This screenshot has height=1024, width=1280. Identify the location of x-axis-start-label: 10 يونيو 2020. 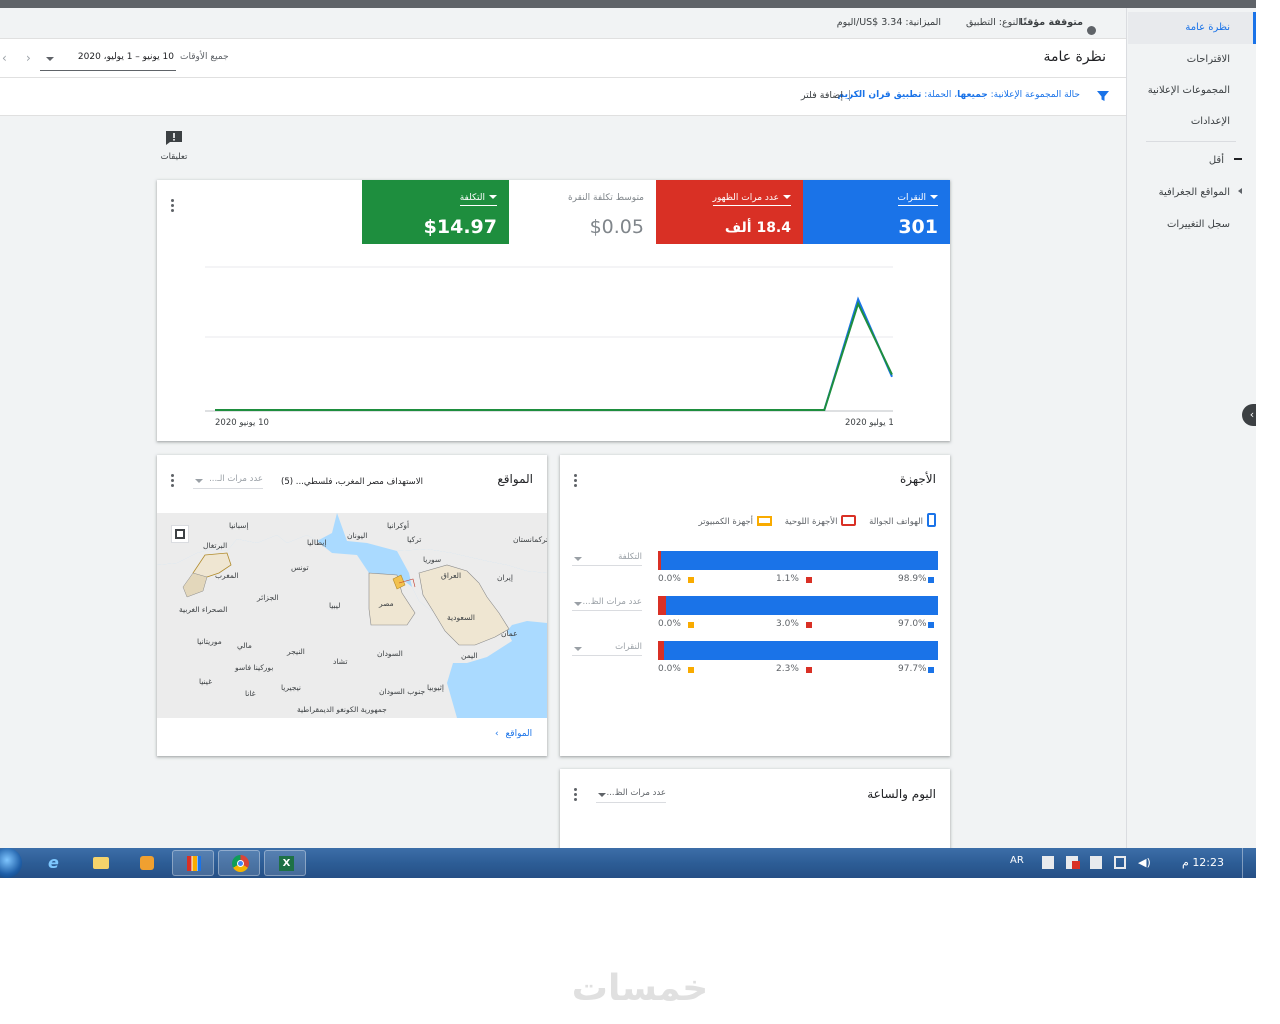
(242, 423).